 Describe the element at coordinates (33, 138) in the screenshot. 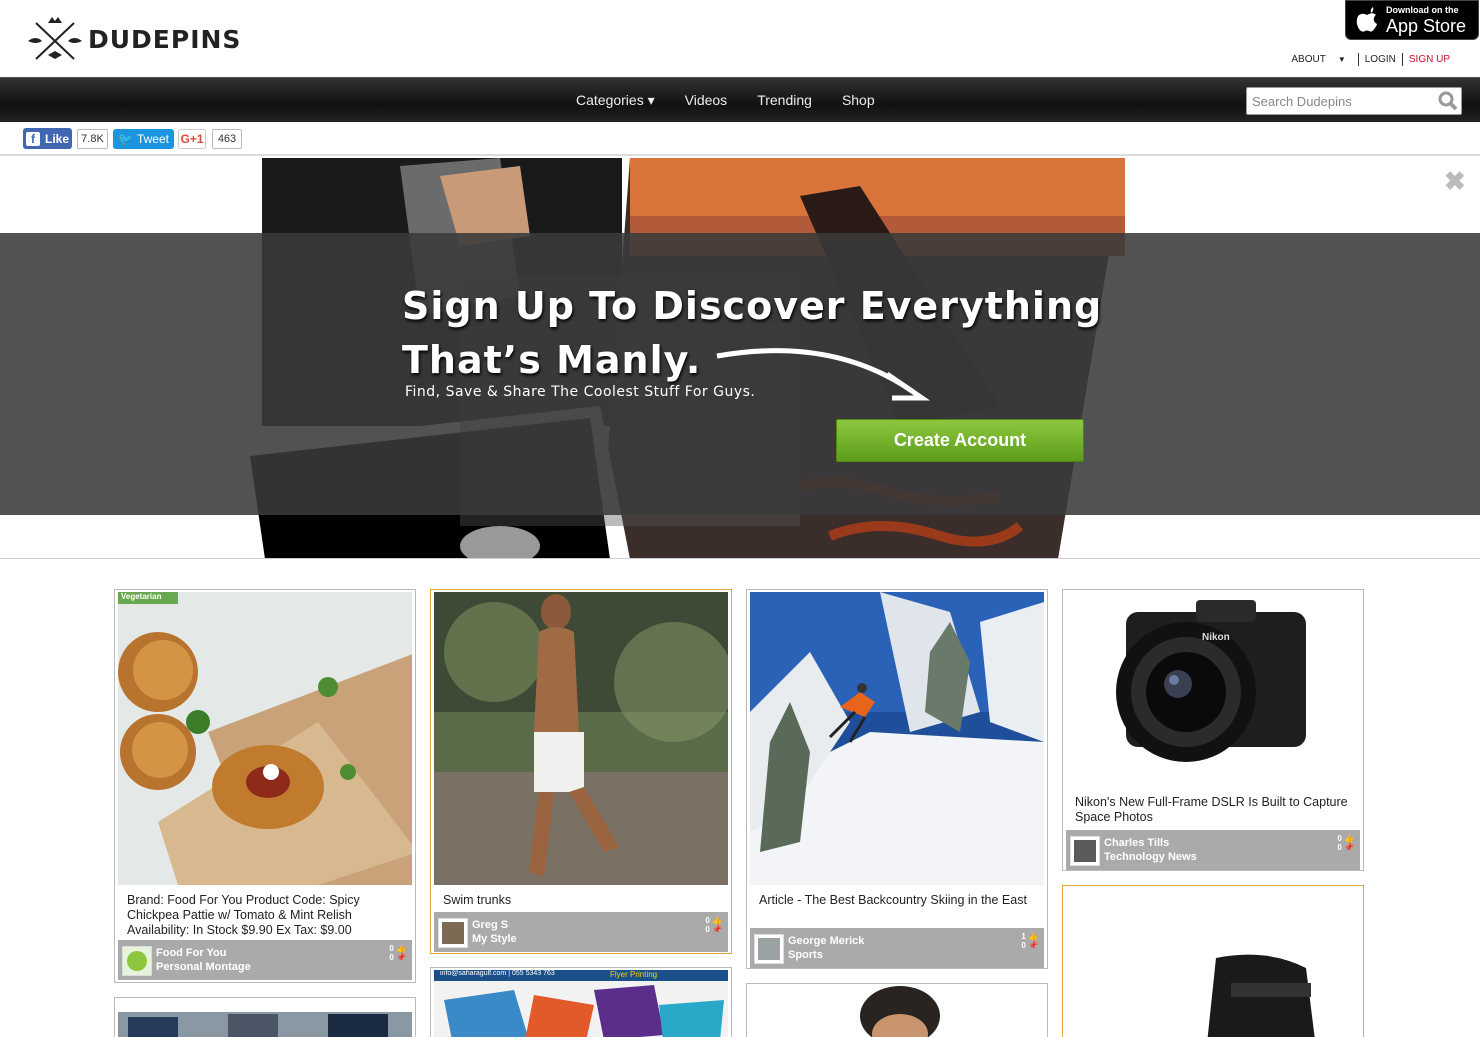

I see `facebook-icon: f` at that location.